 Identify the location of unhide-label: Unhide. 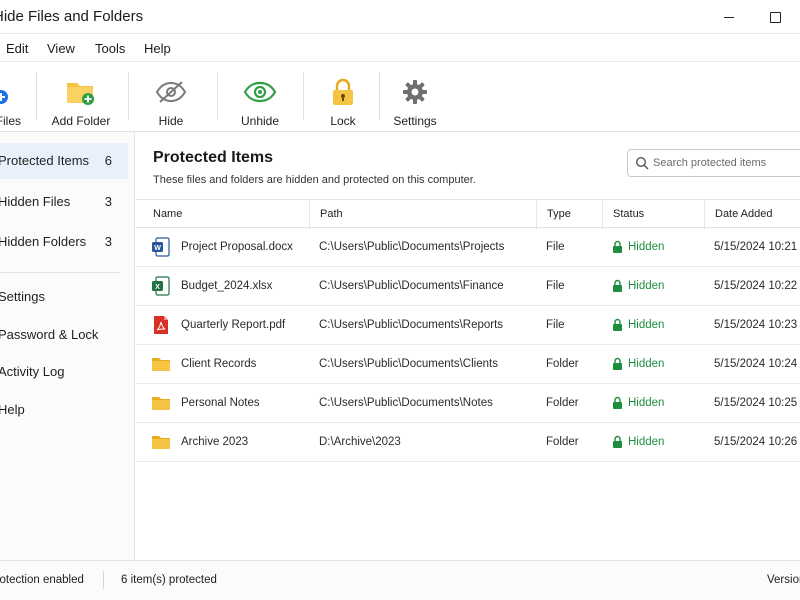
(260, 121).